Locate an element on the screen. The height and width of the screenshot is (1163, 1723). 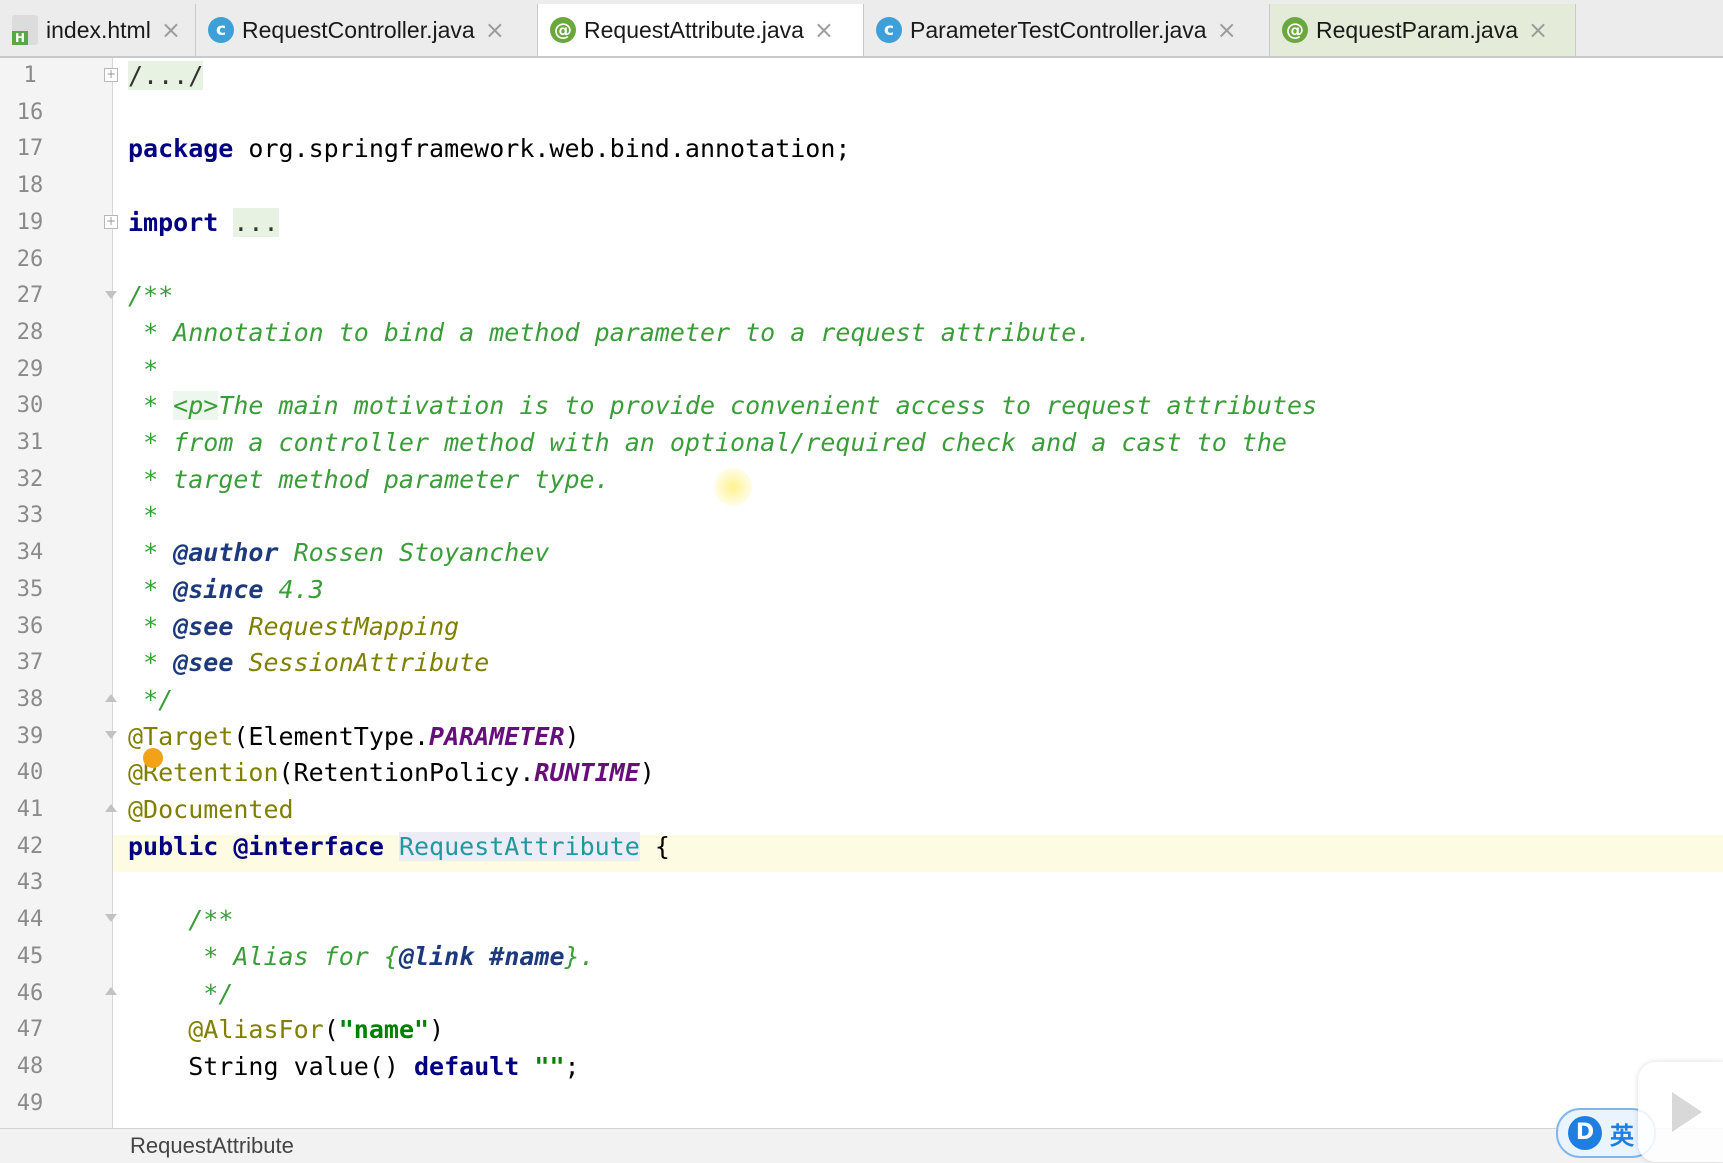
line-number: 46 is located at coordinates (30, 993).